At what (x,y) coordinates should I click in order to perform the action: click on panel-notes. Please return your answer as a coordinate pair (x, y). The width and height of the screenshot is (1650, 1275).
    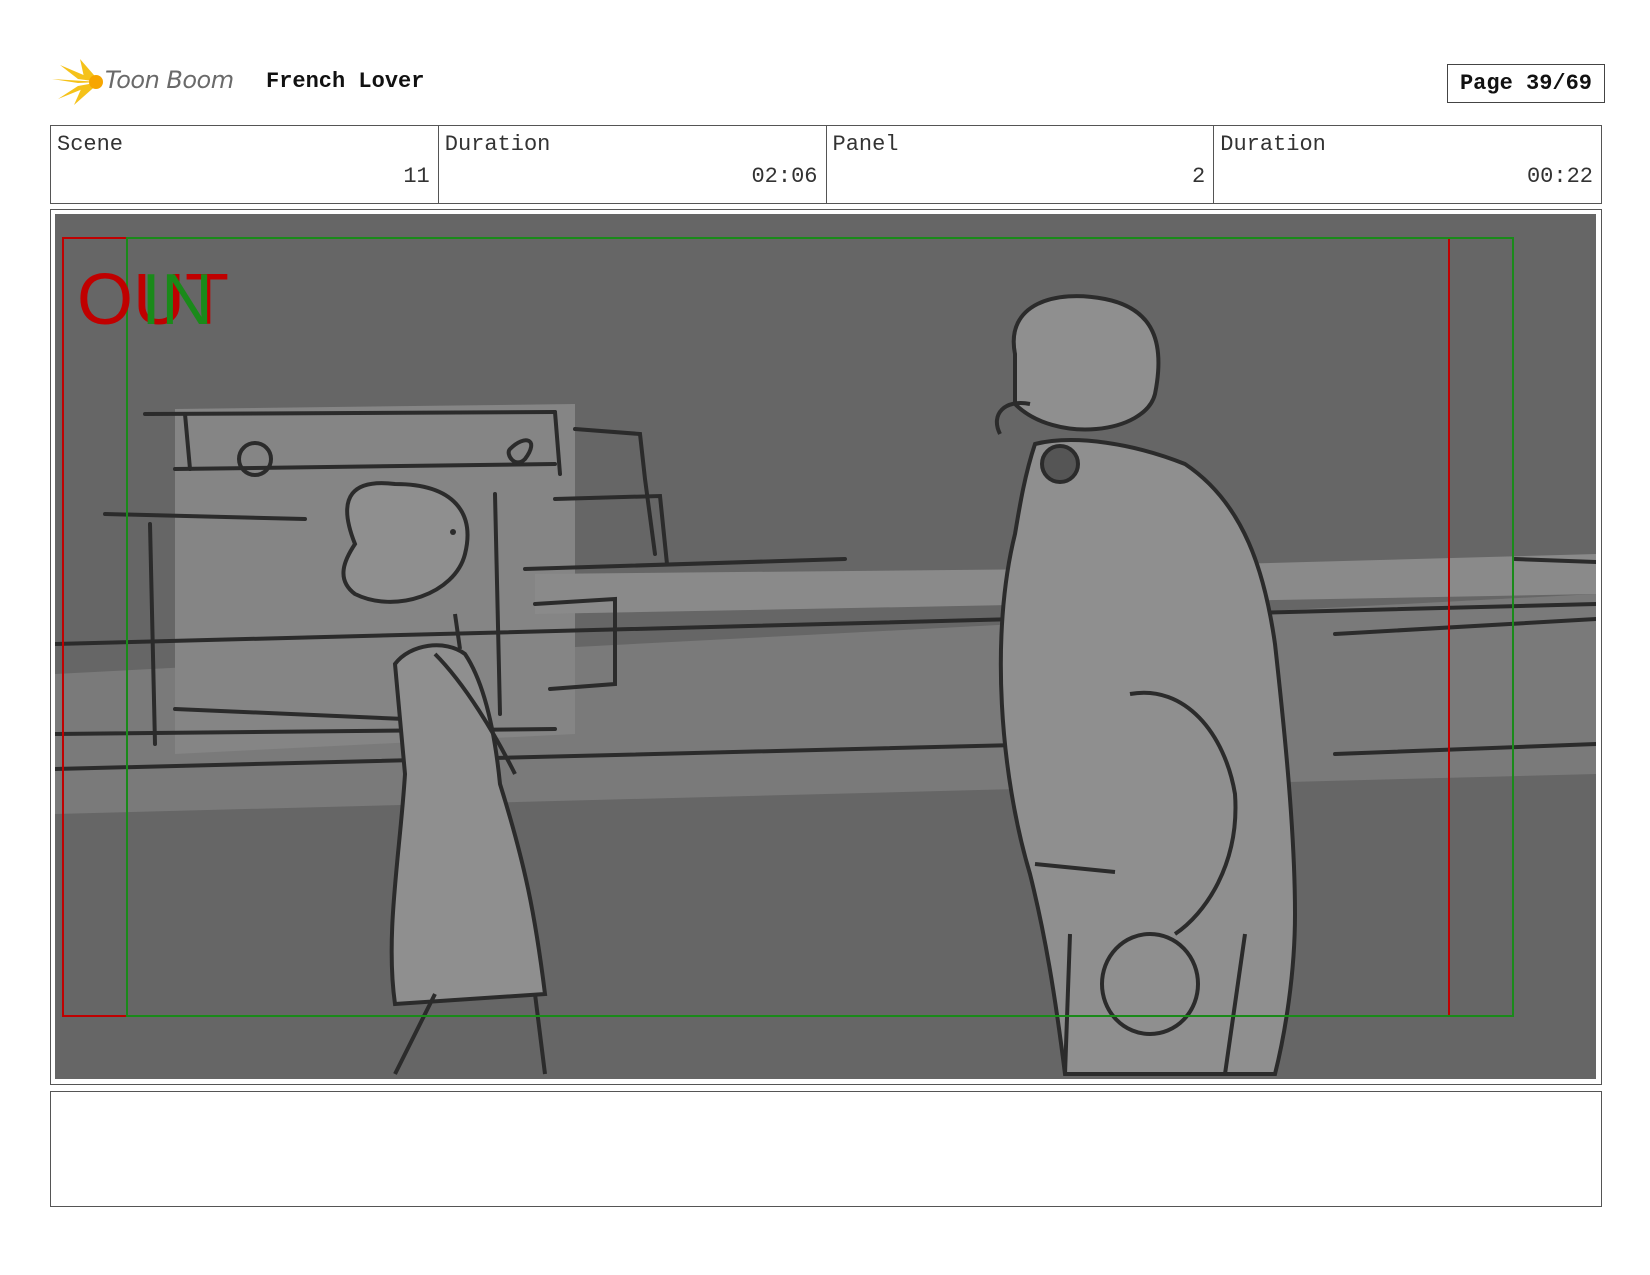
    Looking at the image, I should click on (826, 1149).